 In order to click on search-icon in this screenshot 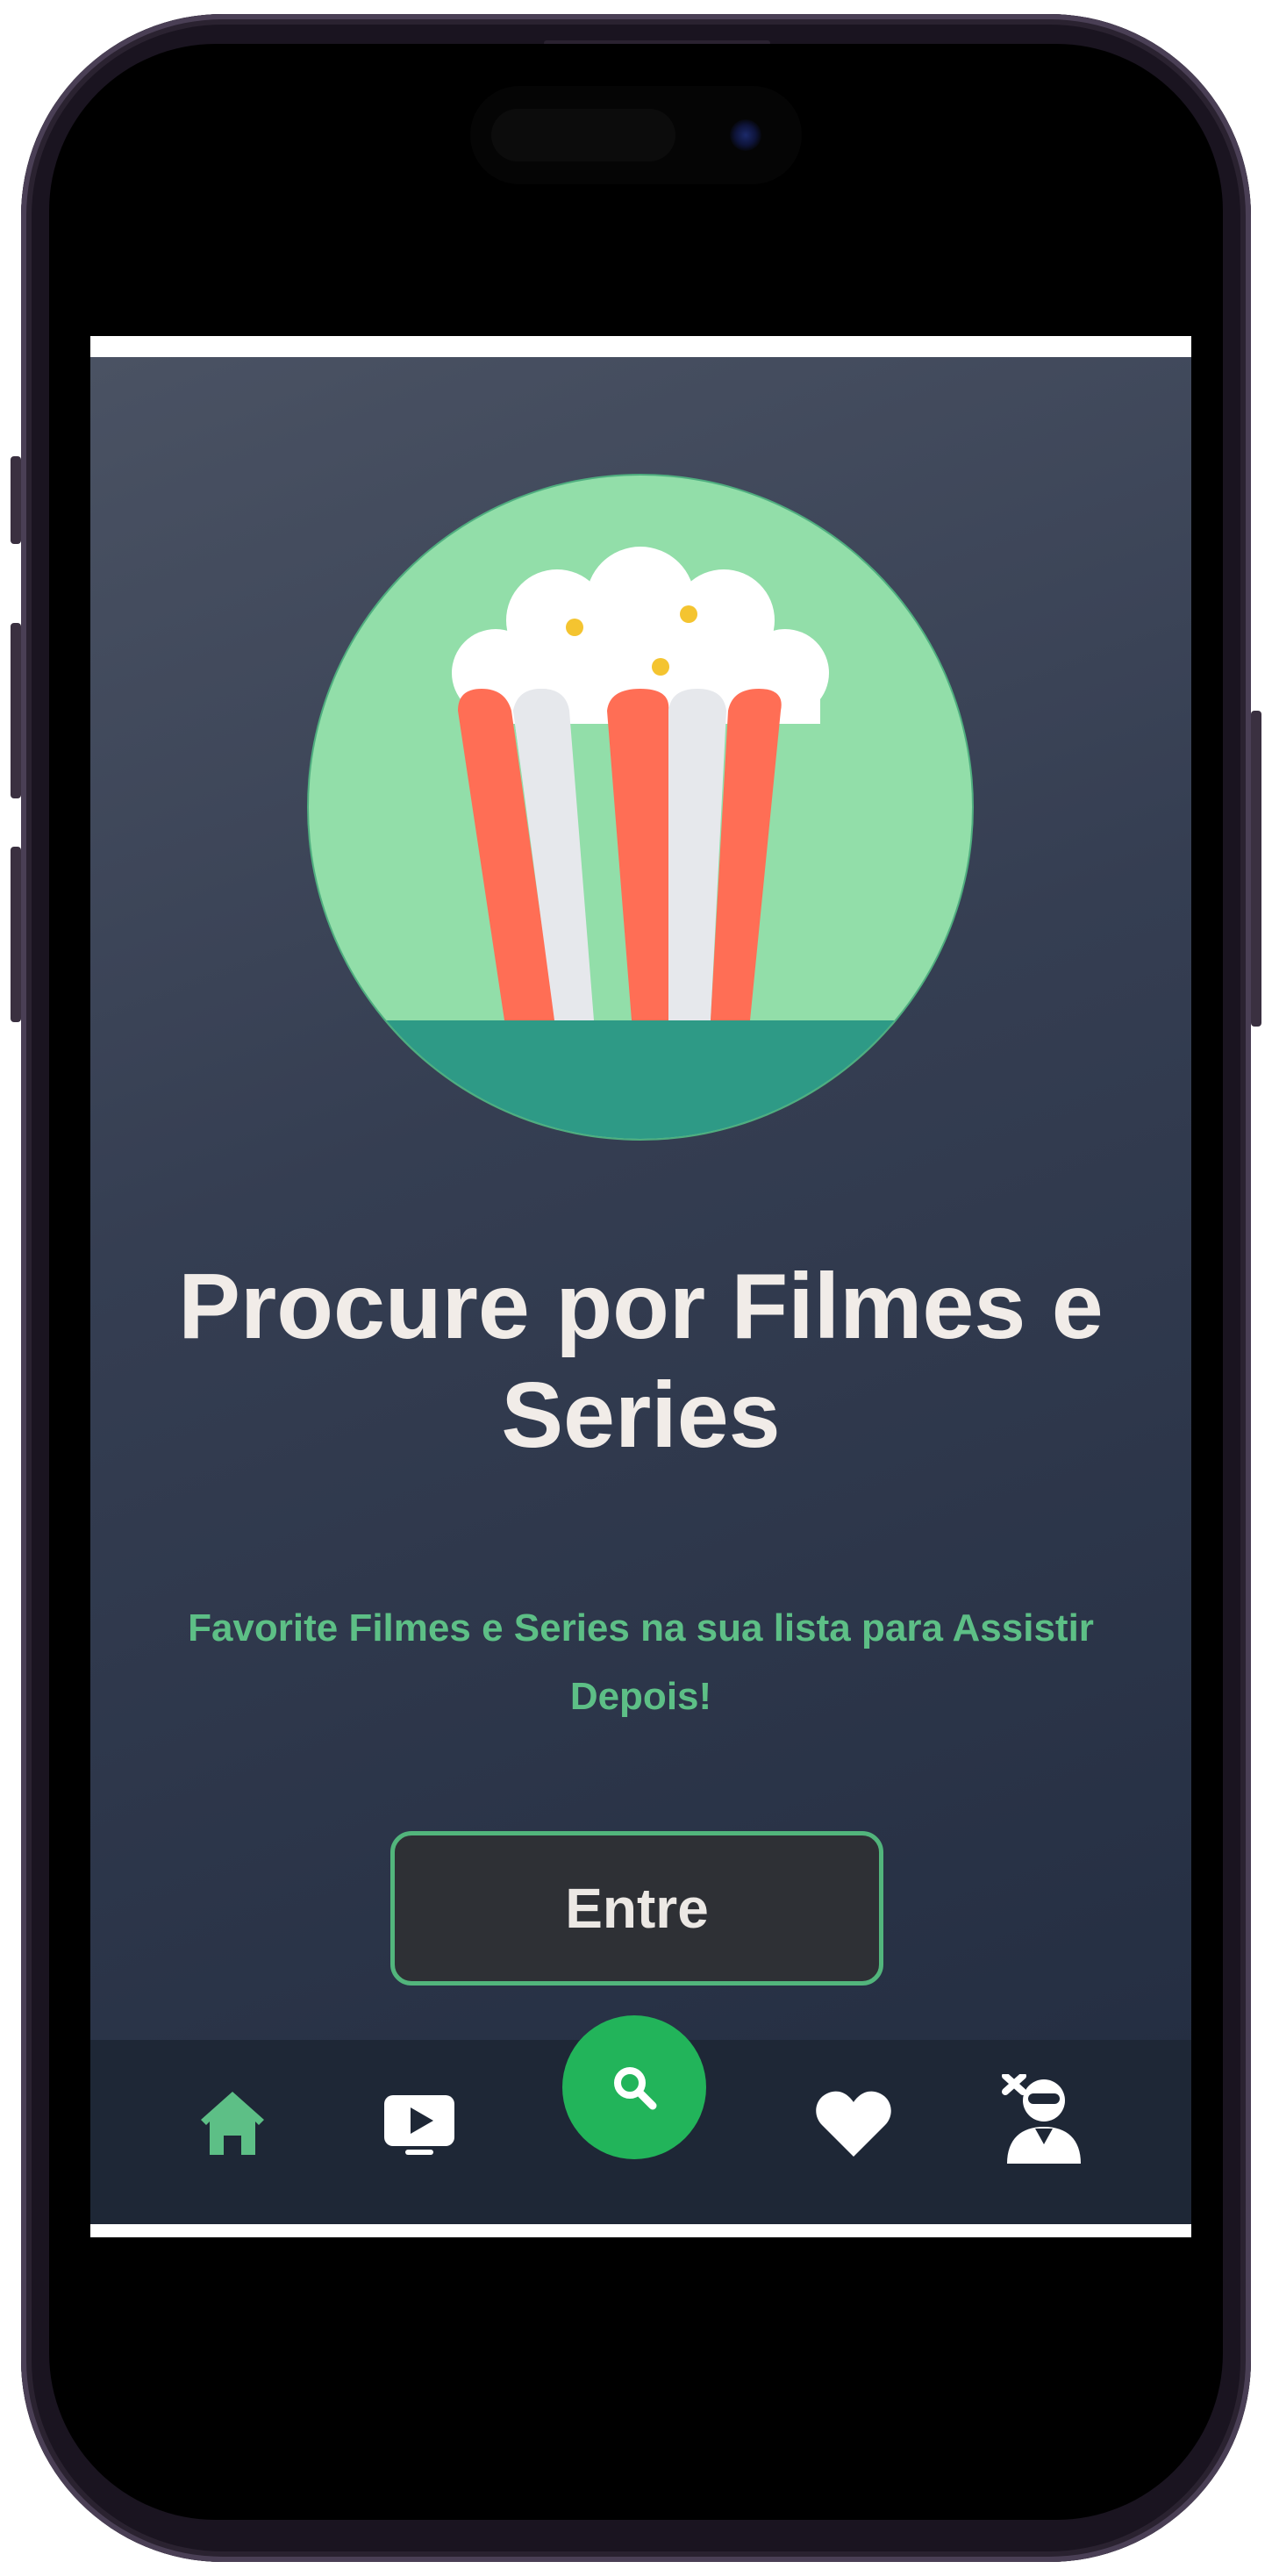, I will do `click(635, 2088)`.